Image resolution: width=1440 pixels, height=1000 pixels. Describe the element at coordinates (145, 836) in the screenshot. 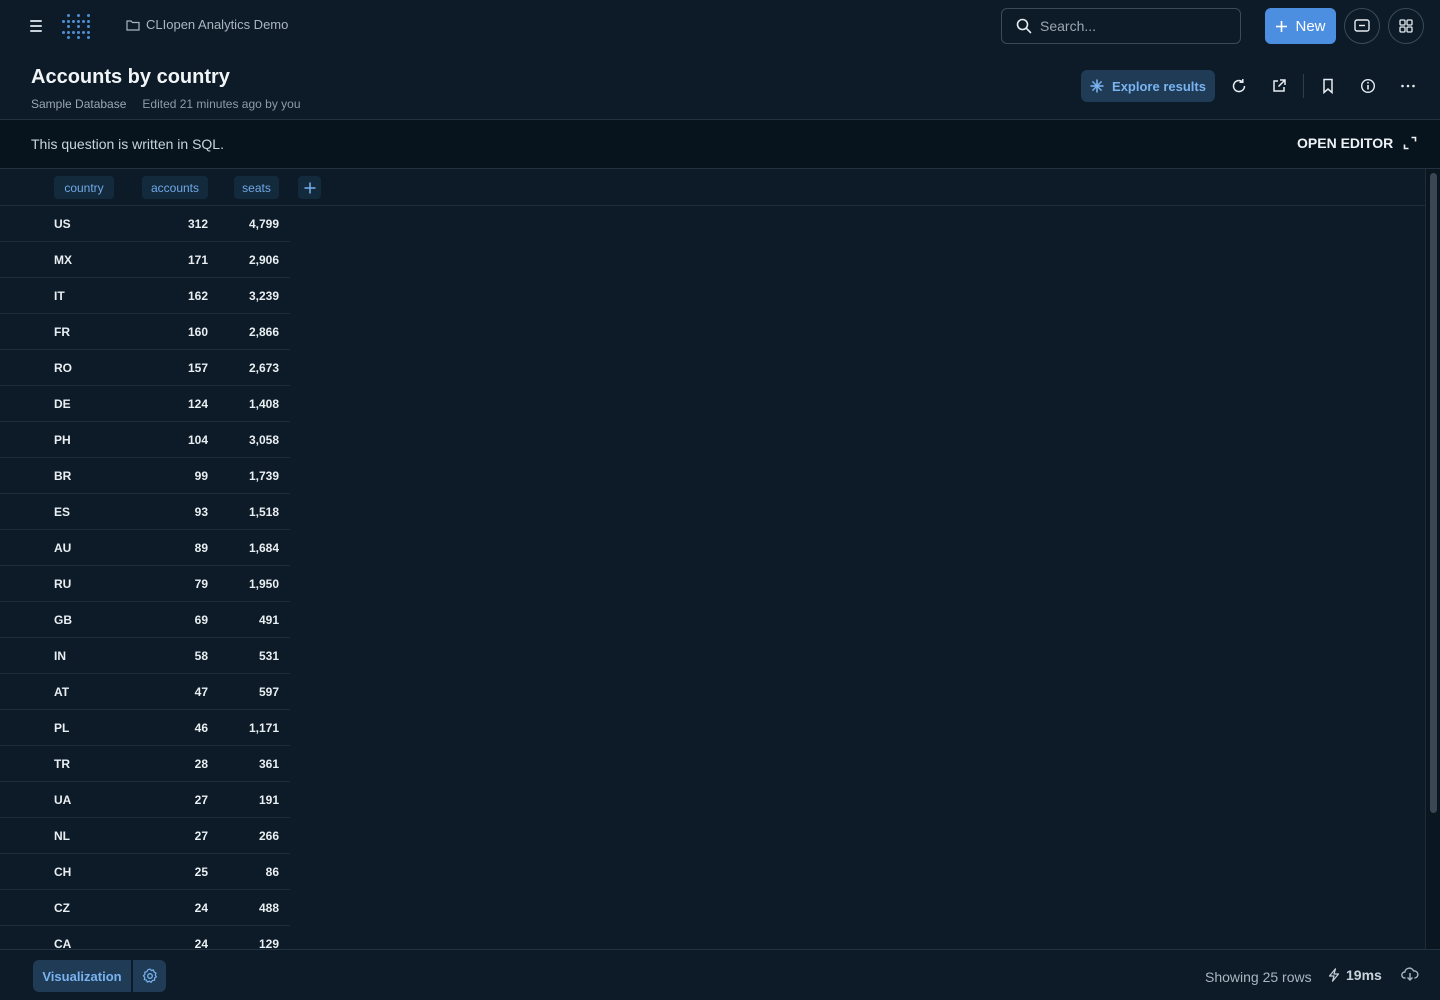

I see `table-row: NL 27 266` at that location.